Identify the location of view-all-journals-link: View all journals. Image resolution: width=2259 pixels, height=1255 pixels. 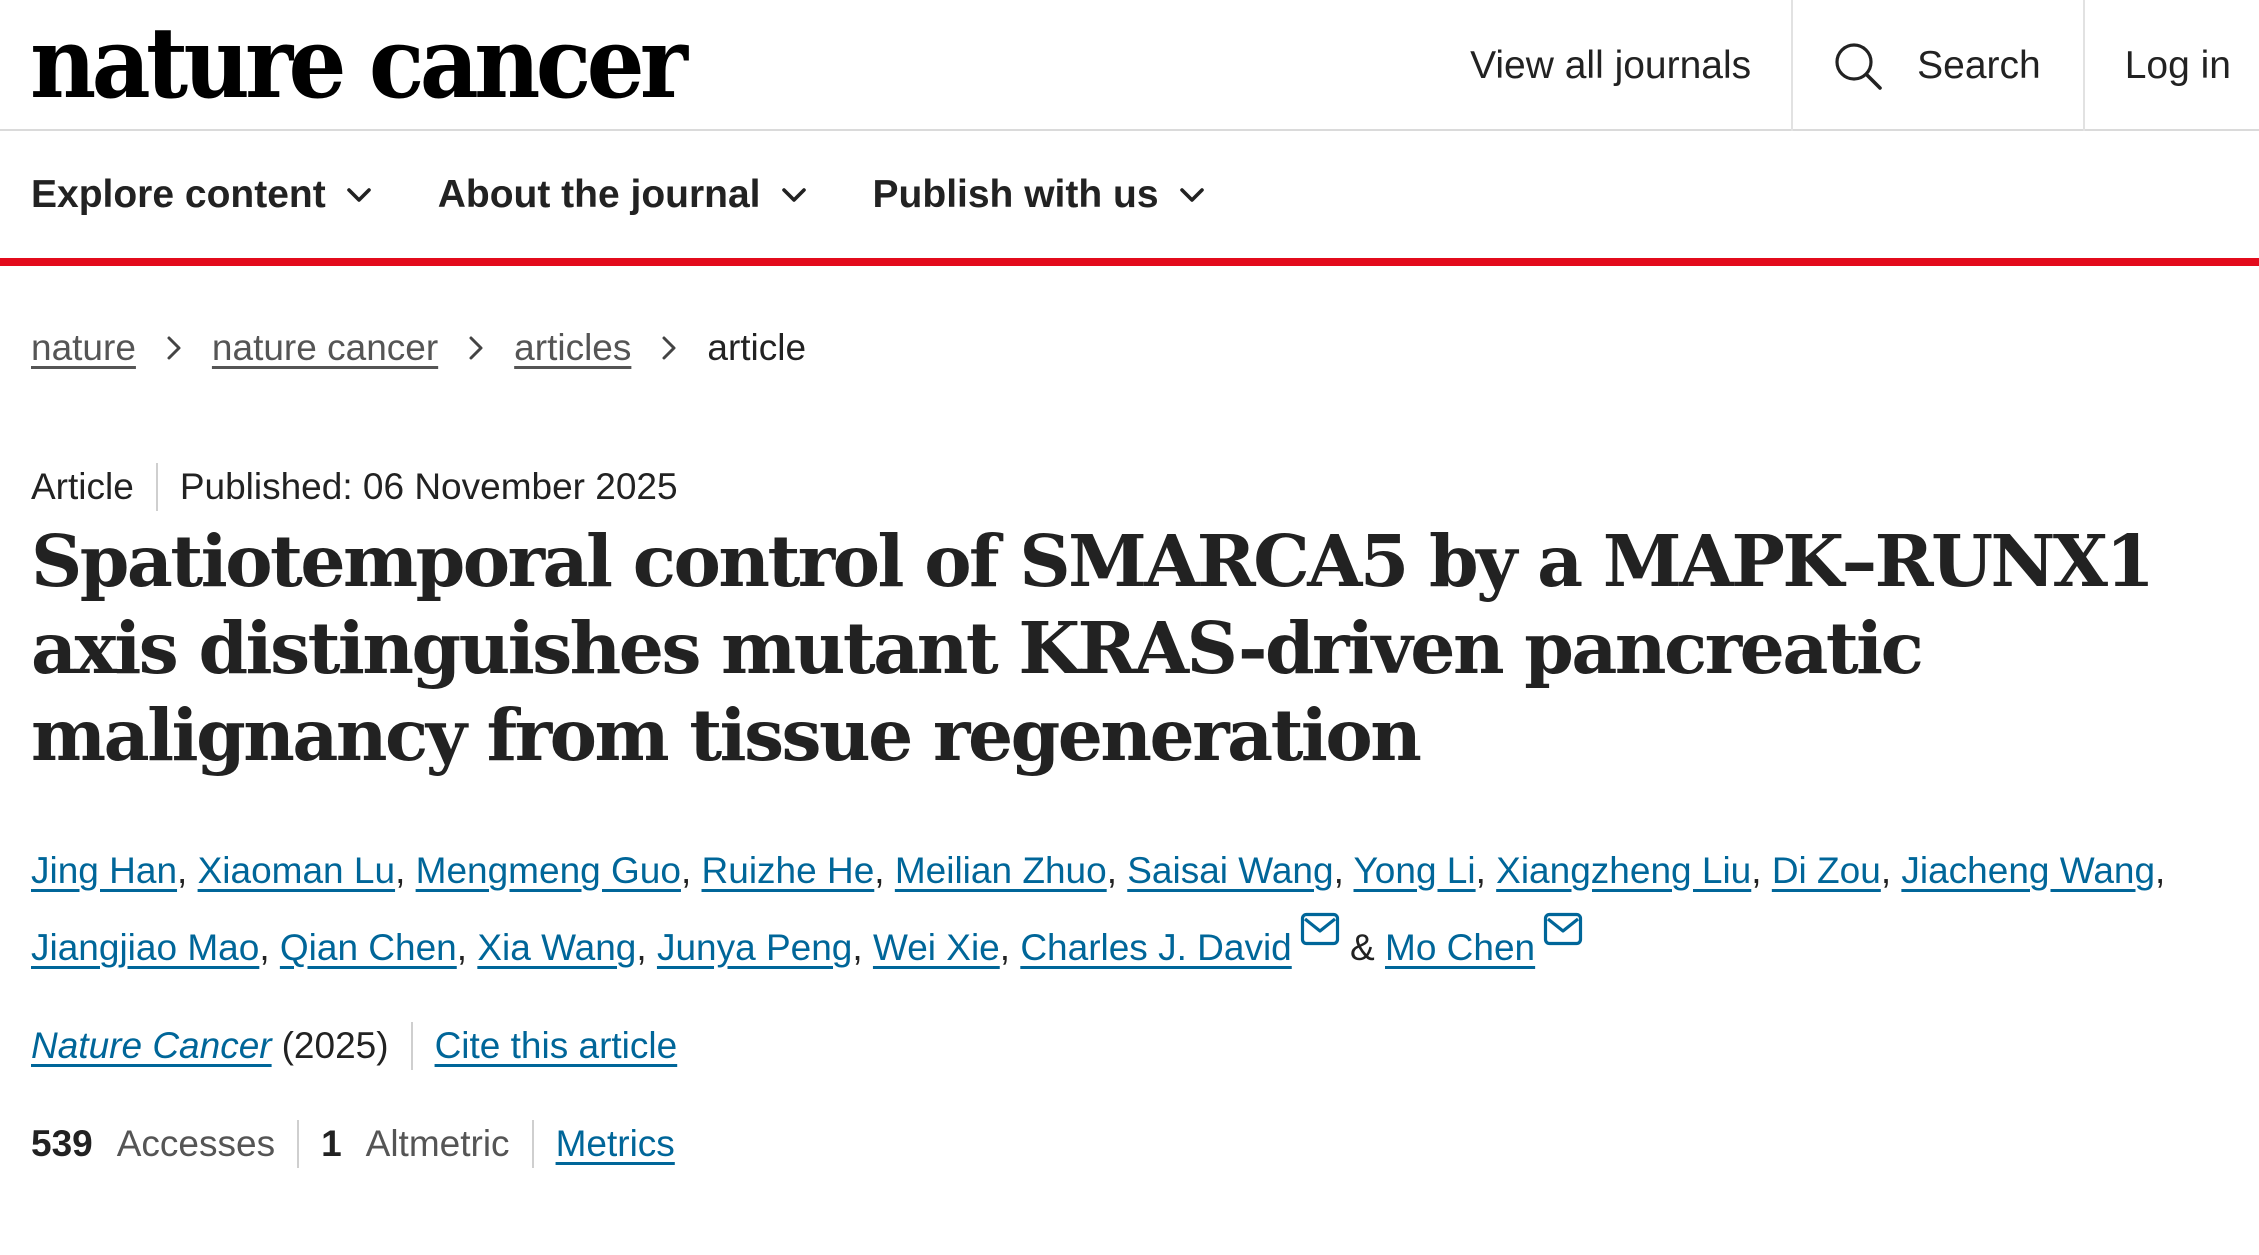
(1630, 65).